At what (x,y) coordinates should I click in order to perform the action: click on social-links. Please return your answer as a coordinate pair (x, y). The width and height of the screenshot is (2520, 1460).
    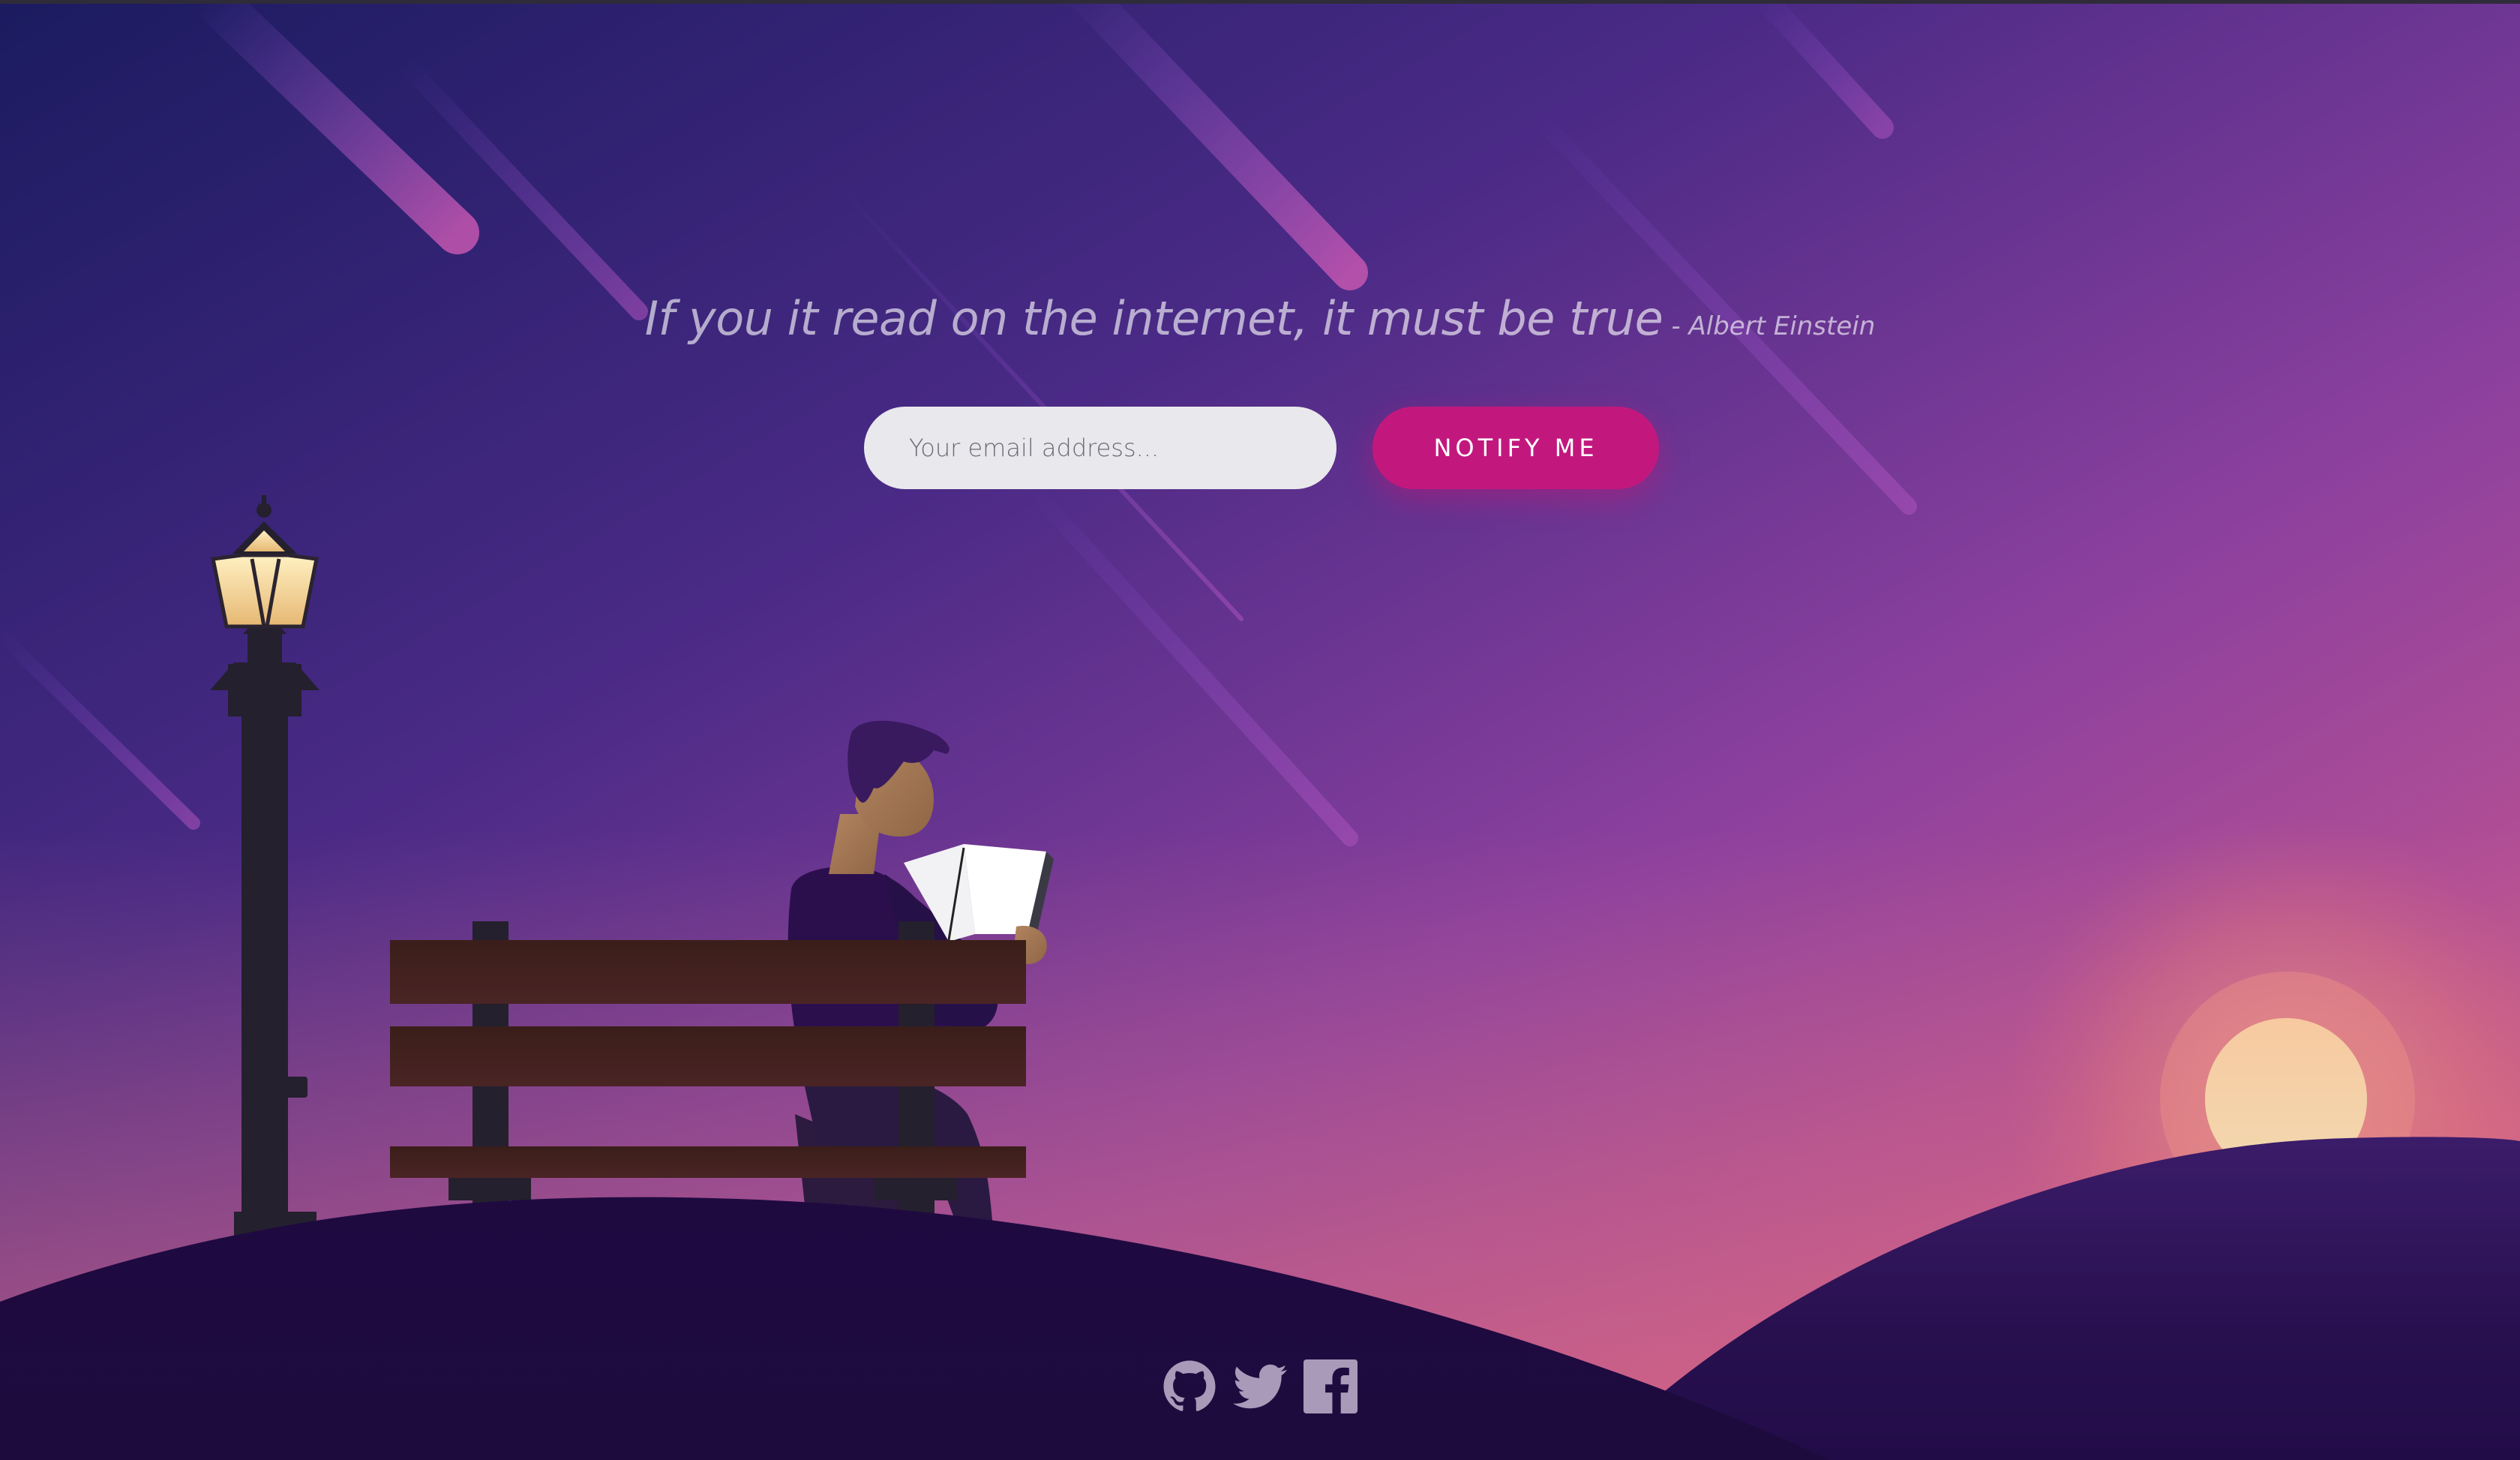
    Looking at the image, I should click on (1260, 1387).